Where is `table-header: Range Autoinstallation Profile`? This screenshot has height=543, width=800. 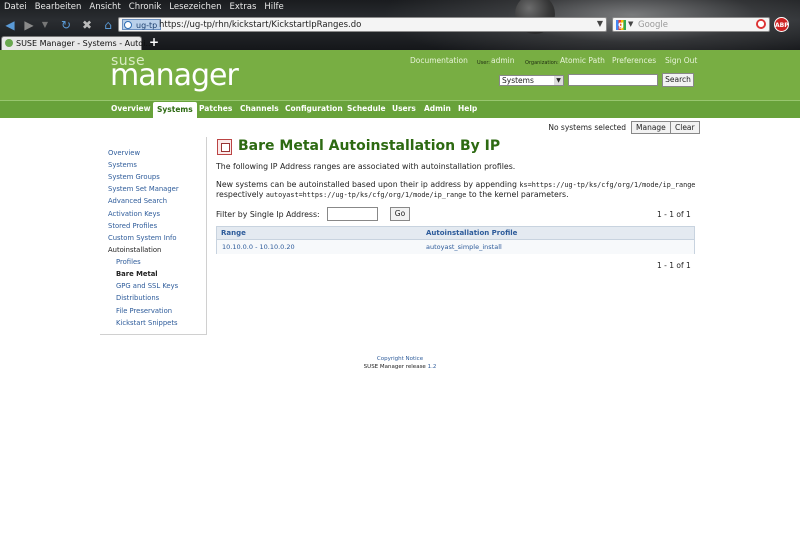
table-header: Range Autoinstallation Profile is located at coordinates (455, 233).